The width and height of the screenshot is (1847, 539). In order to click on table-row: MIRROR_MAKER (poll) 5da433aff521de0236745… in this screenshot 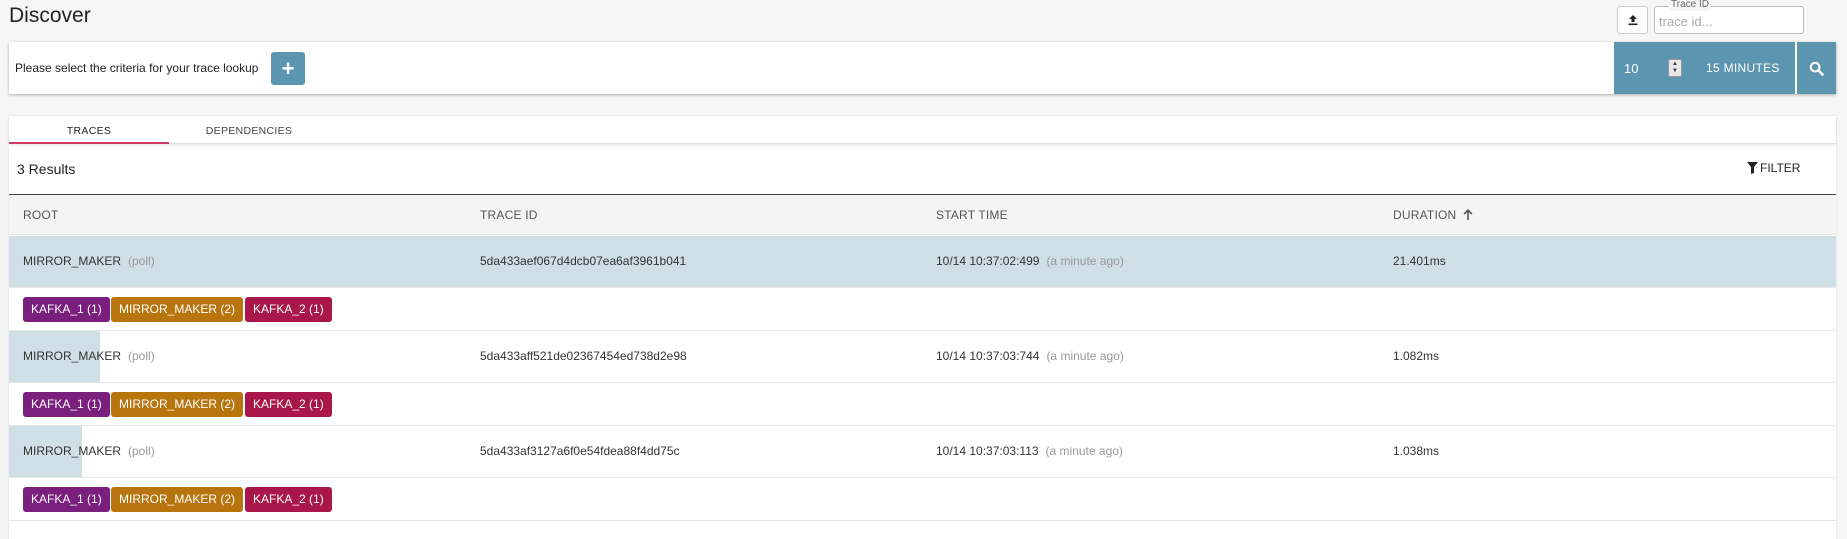, I will do `click(922, 356)`.